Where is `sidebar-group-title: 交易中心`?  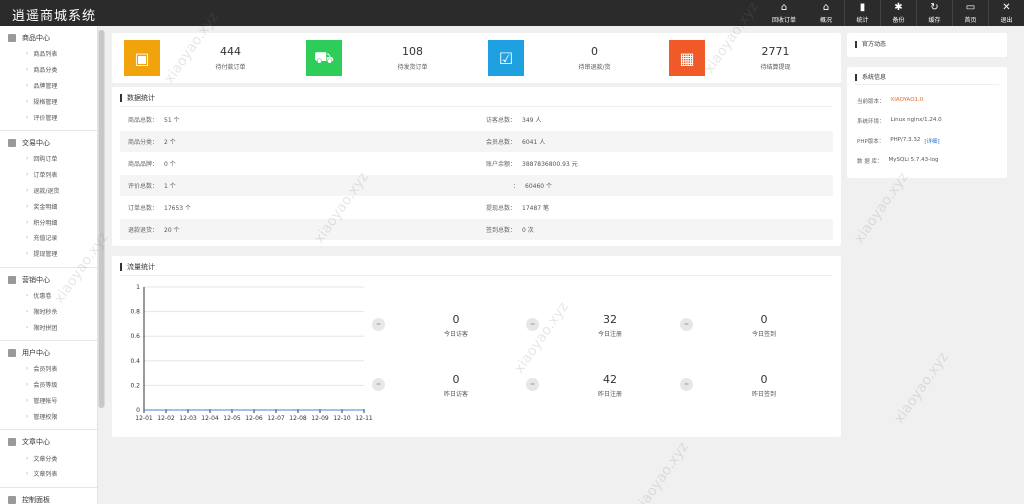
sidebar-group-title: 交易中心 is located at coordinates (48, 143).